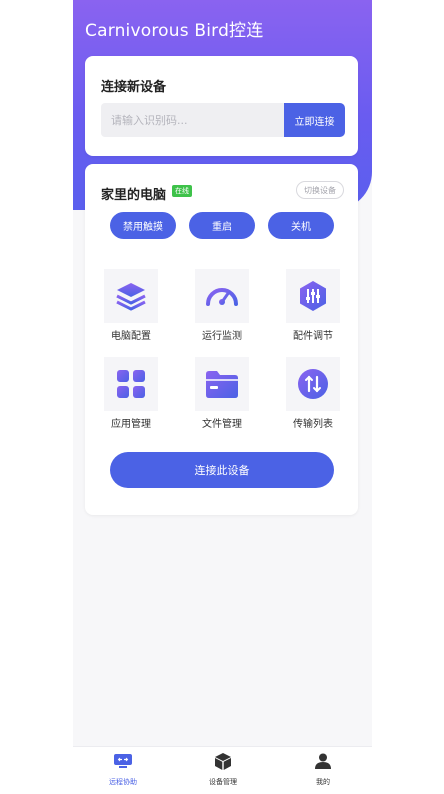  I want to click on transfer-icon, so click(313, 384).